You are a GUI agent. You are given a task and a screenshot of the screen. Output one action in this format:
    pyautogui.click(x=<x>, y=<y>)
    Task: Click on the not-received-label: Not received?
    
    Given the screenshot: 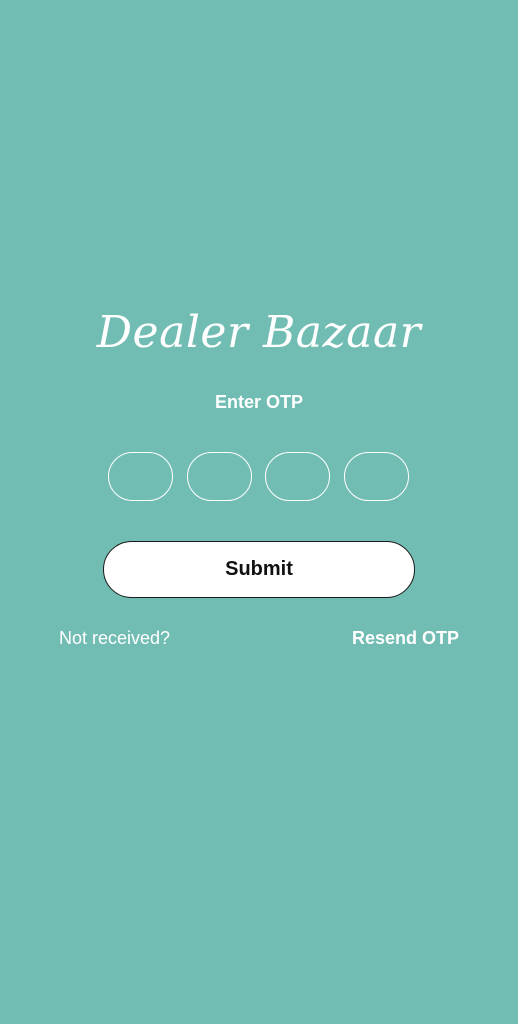 What is the action you would take?
    pyautogui.click(x=115, y=638)
    